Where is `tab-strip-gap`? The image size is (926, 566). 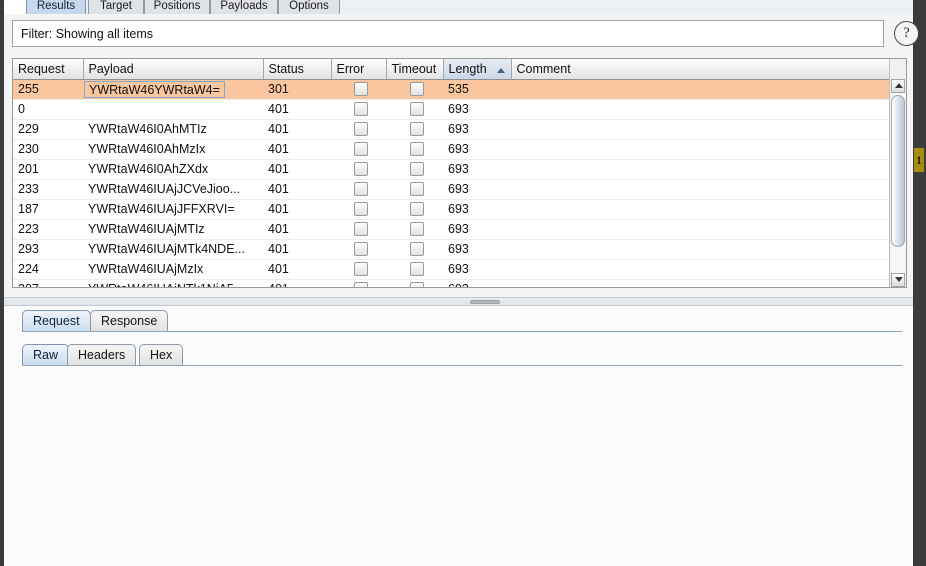
tab-strip-gap is located at coordinates (15, 7).